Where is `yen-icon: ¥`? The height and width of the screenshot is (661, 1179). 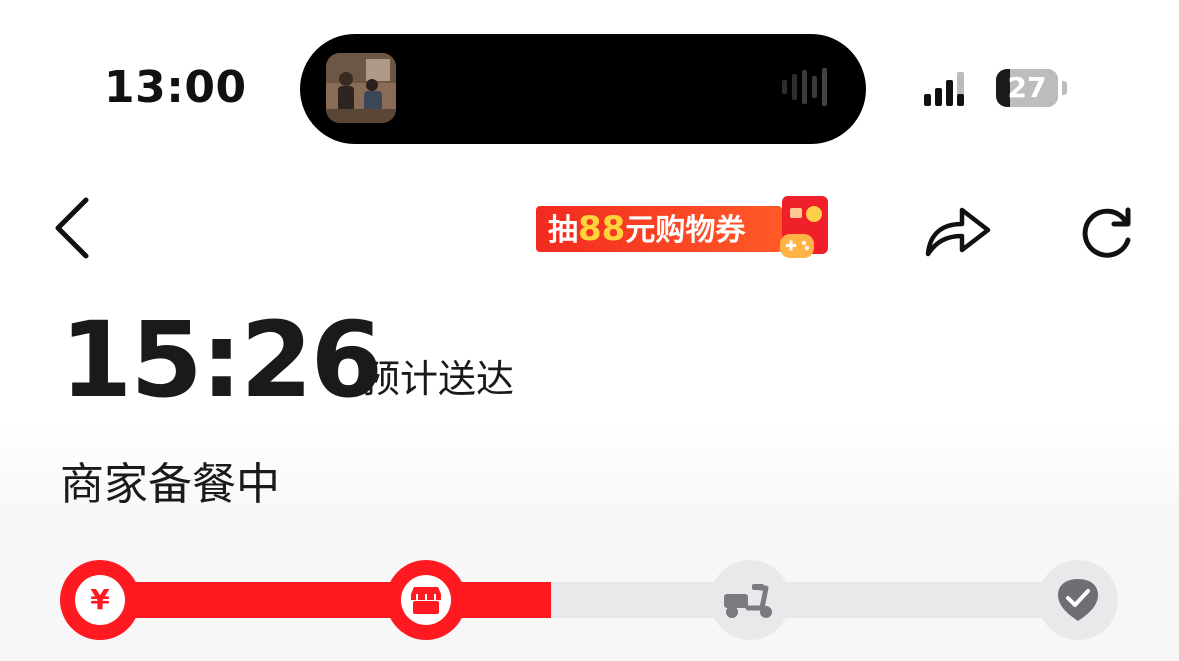
yen-icon: ¥ is located at coordinates (100, 599).